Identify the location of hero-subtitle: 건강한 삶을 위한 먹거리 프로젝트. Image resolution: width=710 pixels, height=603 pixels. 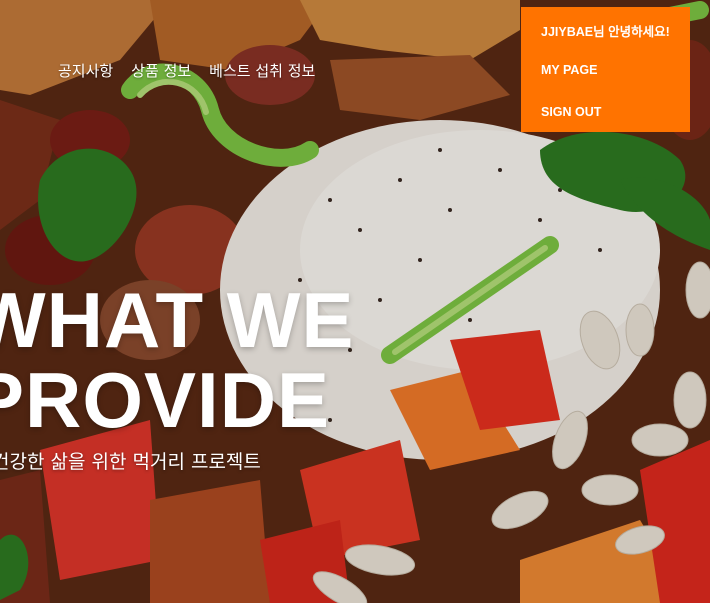
(130, 462).